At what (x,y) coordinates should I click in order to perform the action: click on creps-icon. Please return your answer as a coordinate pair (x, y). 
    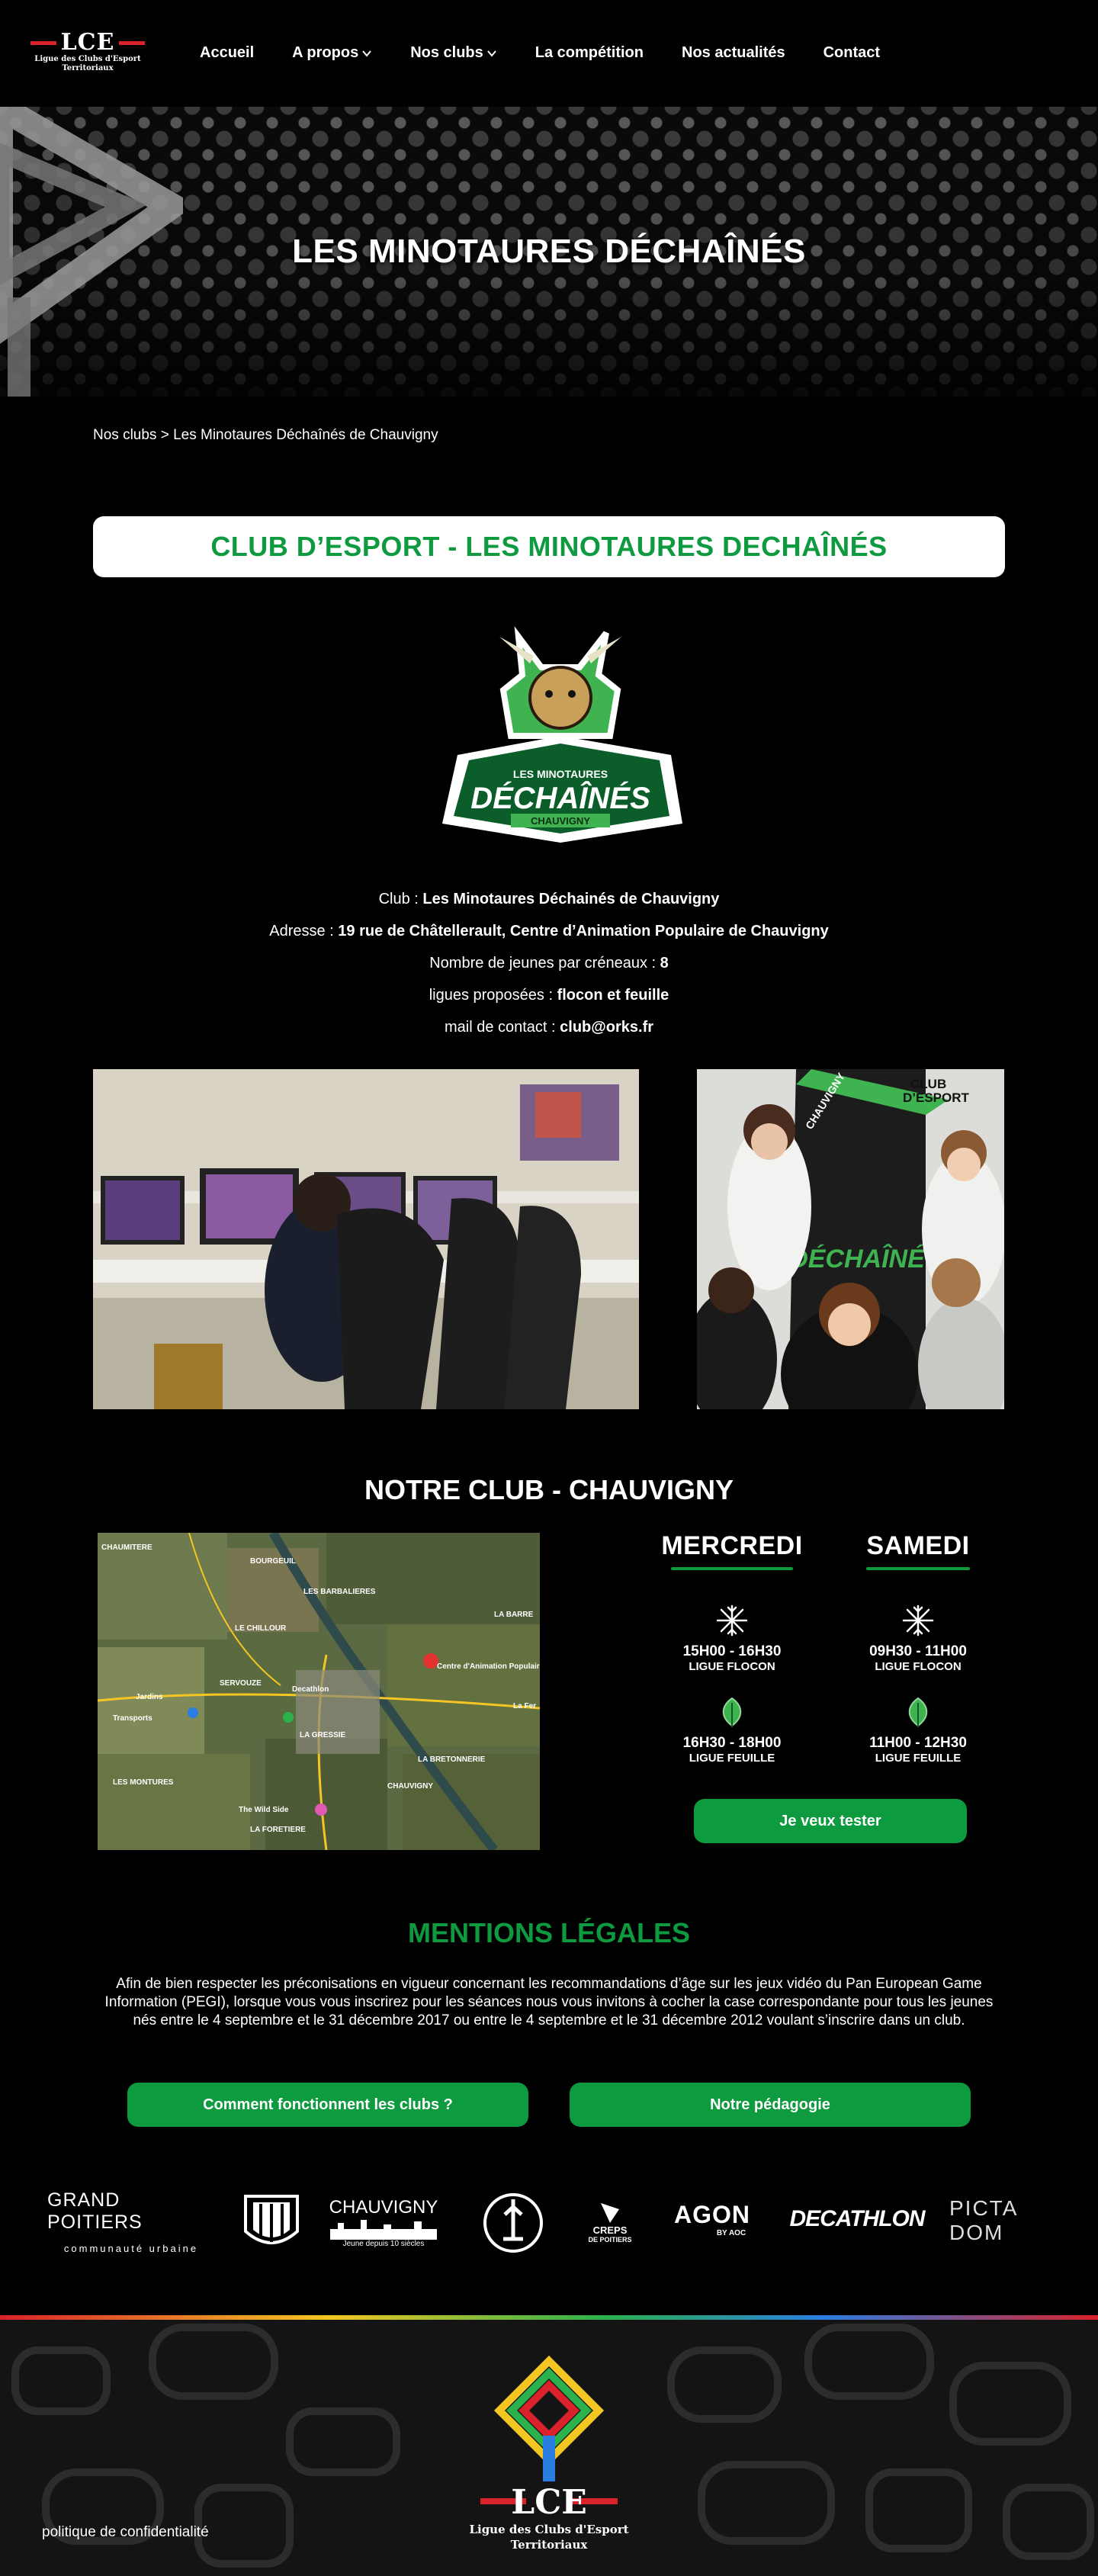
    Looking at the image, I should click on (610, 2212).